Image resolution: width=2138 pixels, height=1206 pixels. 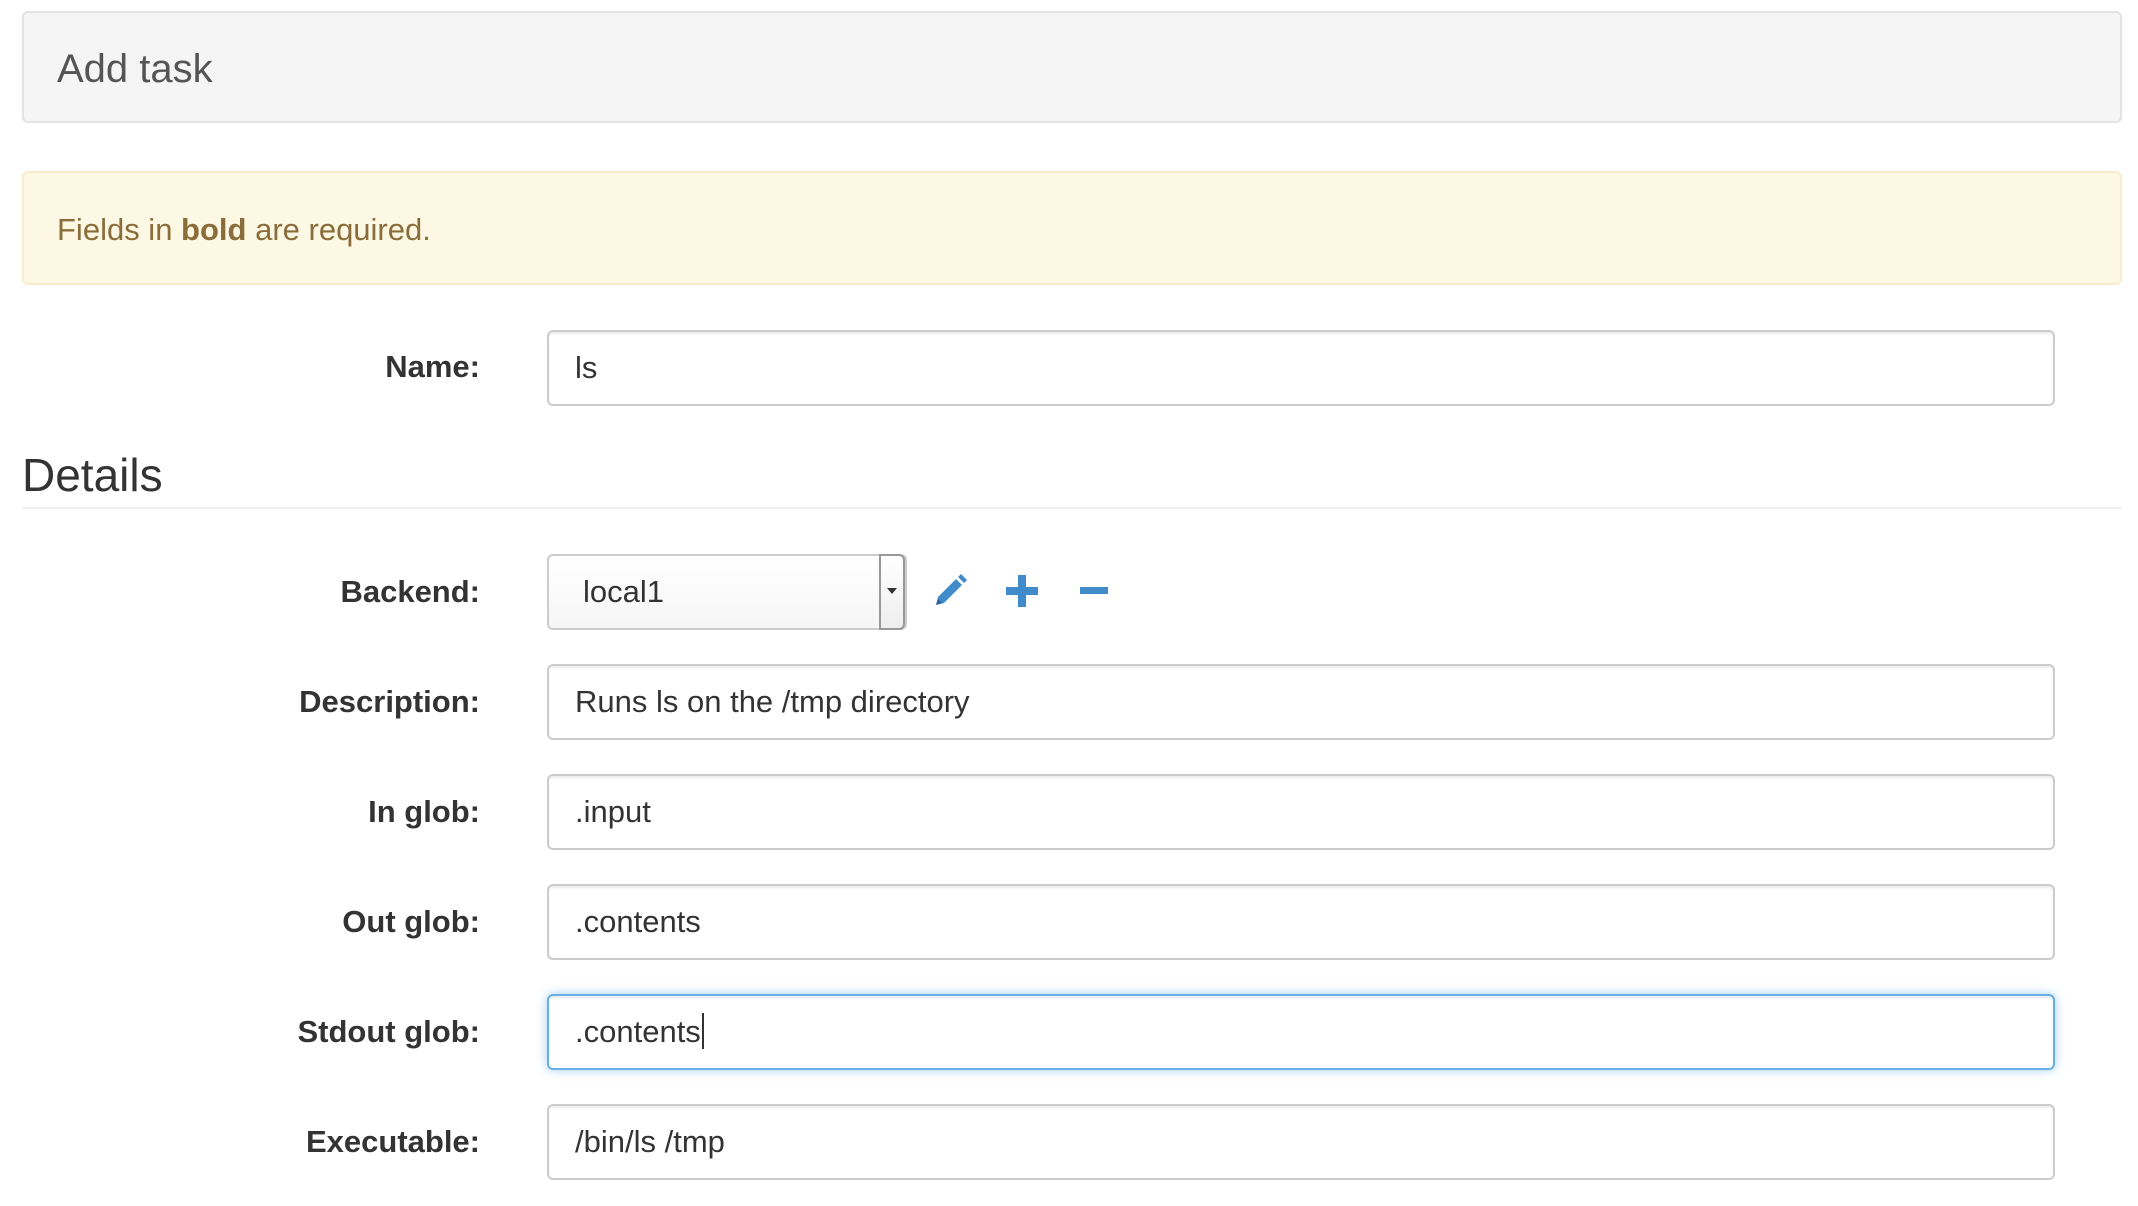 I want to click on alert-prefix: Fields in, so click(x=119, y=229).